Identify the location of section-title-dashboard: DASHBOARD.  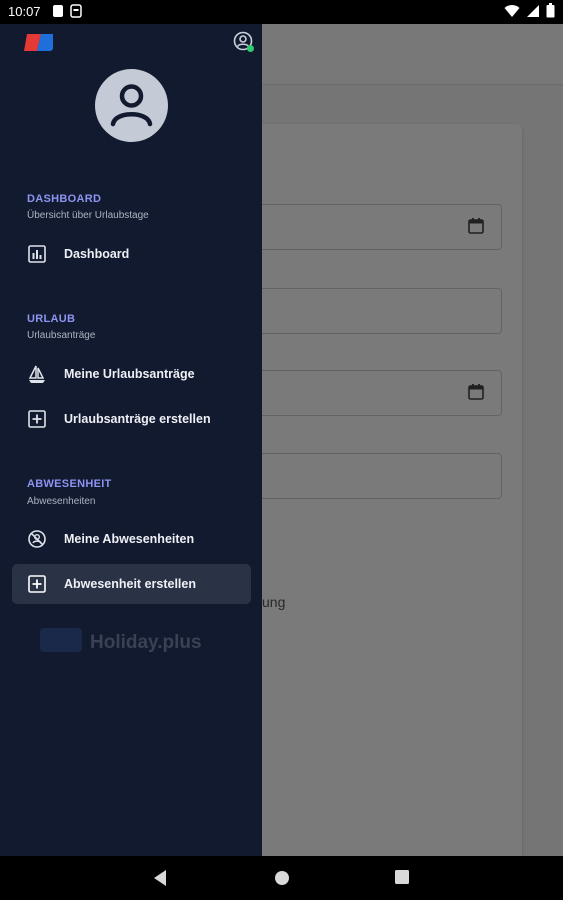
(64, 199).